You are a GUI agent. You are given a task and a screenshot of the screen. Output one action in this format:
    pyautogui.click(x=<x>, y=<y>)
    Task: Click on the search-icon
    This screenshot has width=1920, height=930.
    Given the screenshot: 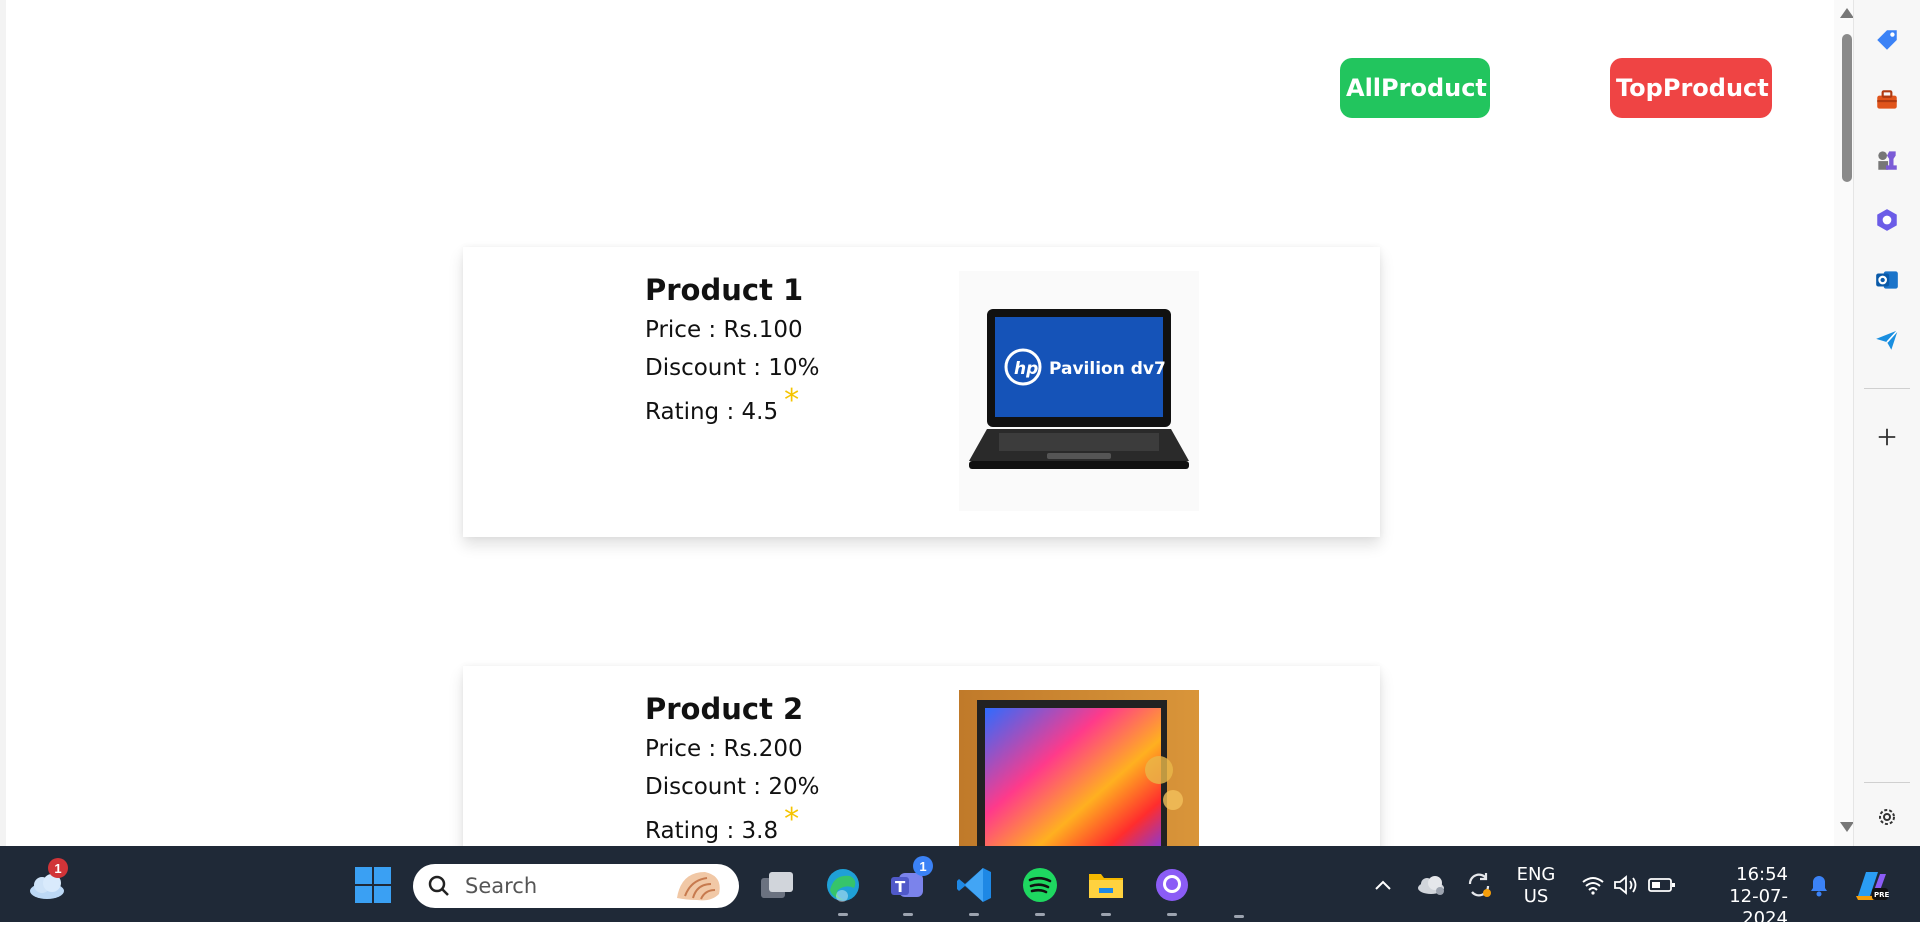 What is the action you would take?
    pyautogui.click(x=438, y=885)
    